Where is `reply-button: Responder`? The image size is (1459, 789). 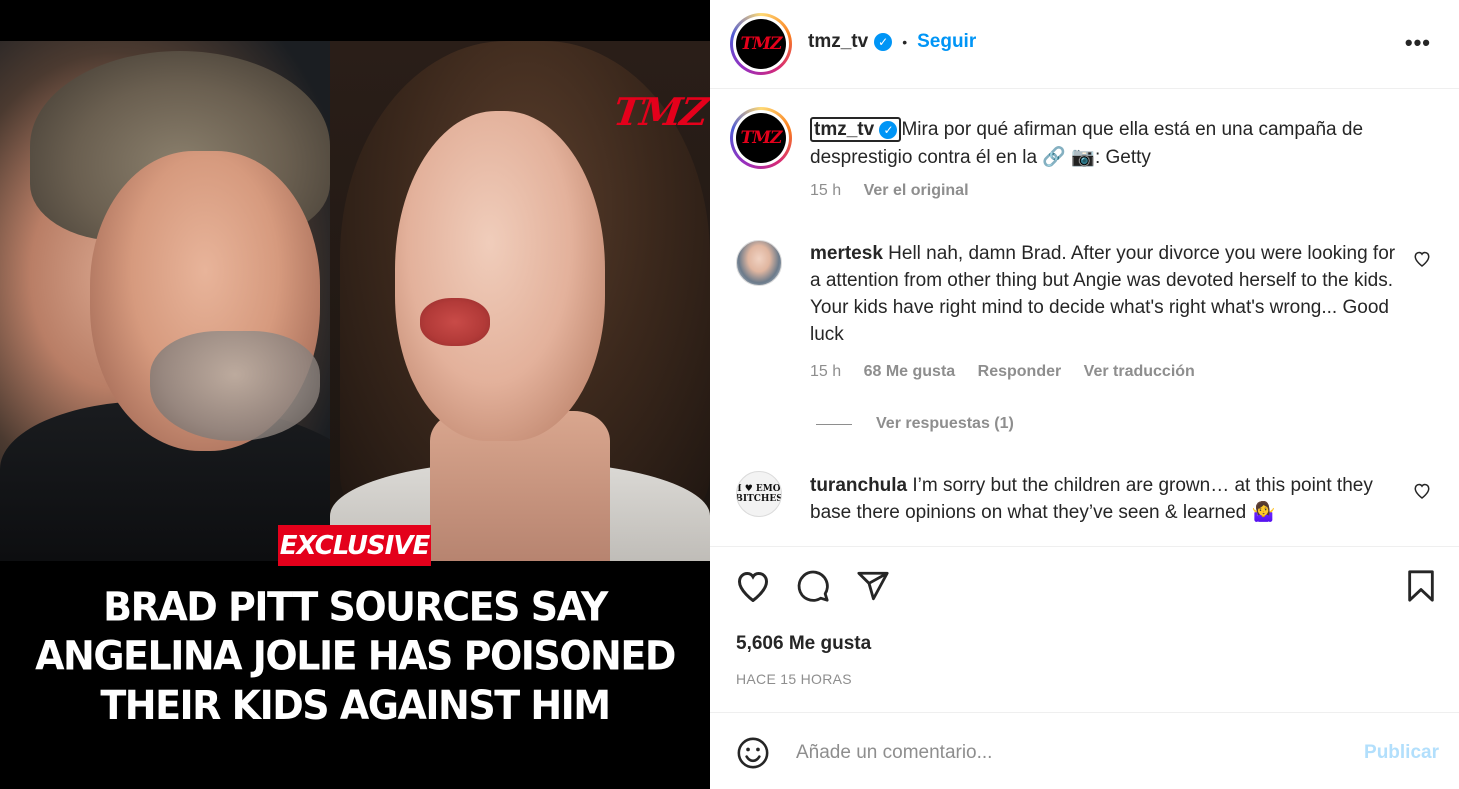 reply-button: Responder is located at coordinates (1020, 371).